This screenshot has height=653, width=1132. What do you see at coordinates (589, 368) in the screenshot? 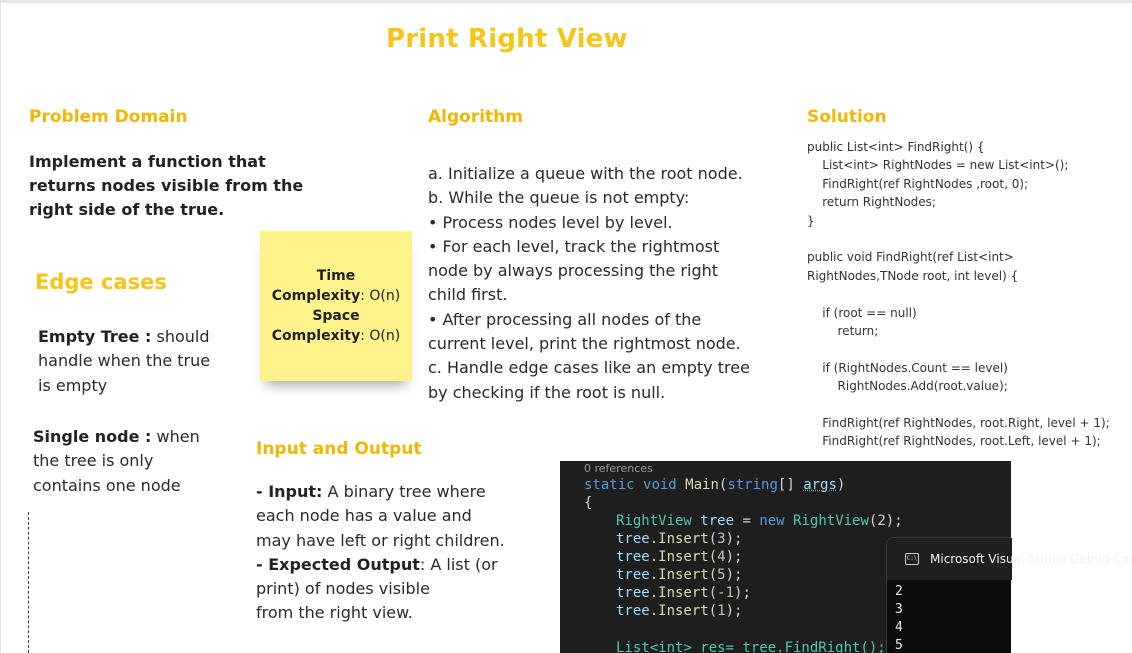
I see `algorithm-line: c. Handle edge cases like an empty tree` at bounding box center [589, 368].